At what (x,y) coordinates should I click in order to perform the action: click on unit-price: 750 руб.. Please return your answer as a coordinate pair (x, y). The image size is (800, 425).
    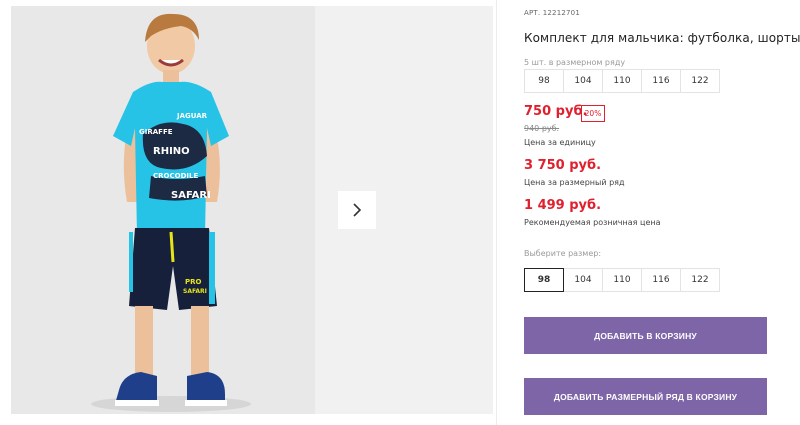
    Looking at the image, I should click on (556, 111).